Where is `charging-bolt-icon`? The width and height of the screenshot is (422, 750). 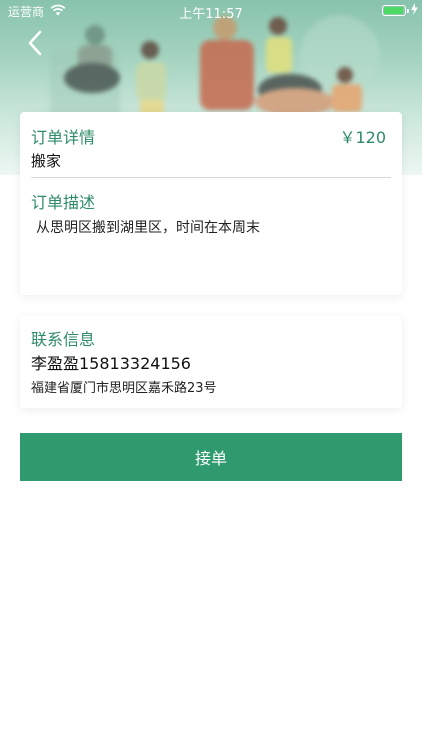
charging-bolt-icon is located at coordinates (414, 10).